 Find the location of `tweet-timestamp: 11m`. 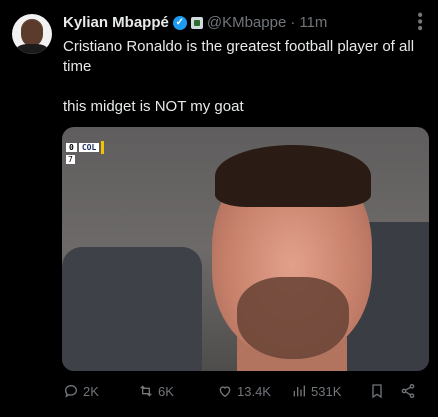

tweet-timestamp: 11m is located at coordinates (313, 22).